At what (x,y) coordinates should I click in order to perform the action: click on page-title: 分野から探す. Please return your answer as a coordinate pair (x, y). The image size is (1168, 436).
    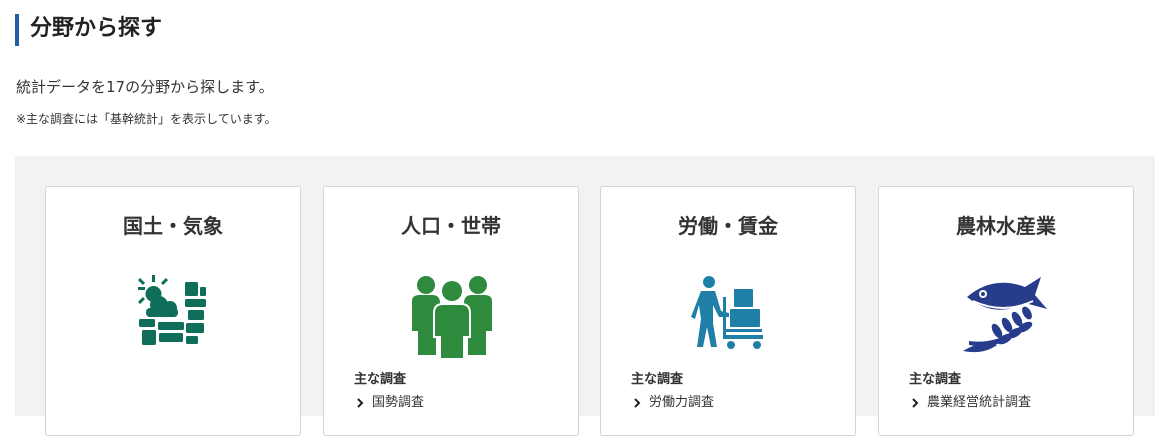
    Looking at the image, I should click on (96, 28).